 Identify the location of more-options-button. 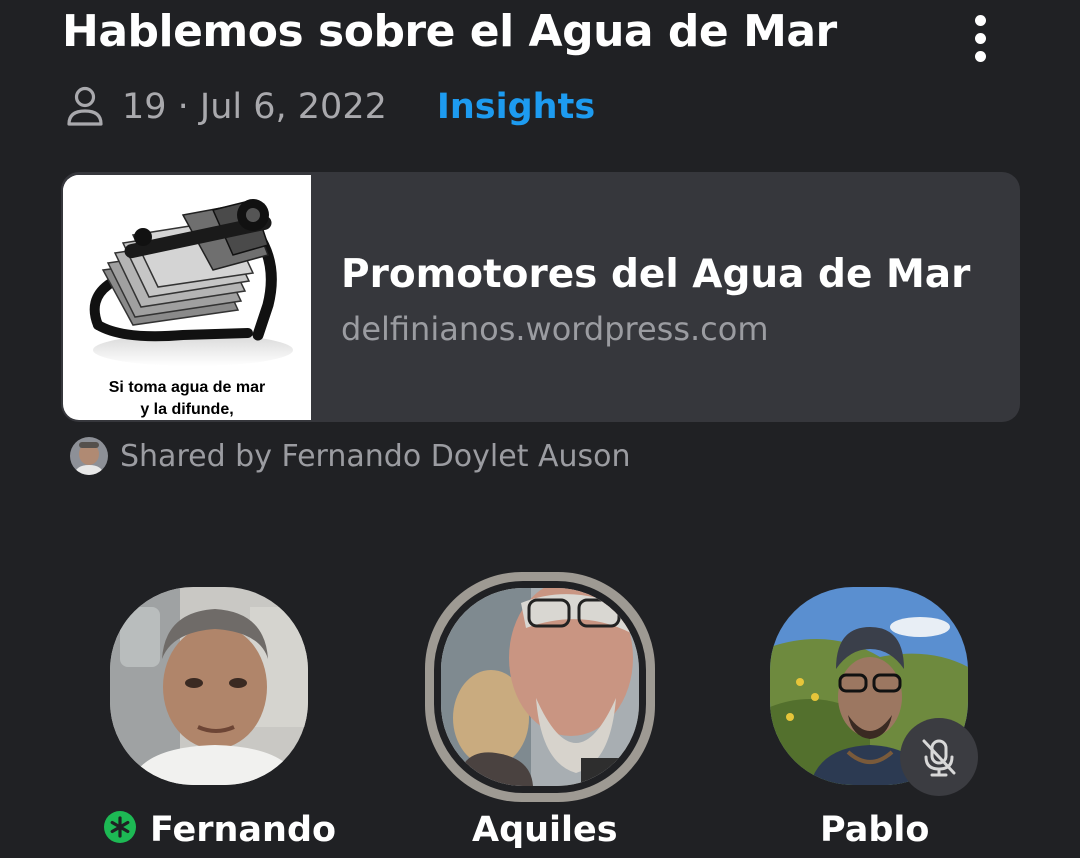
(980, 38).